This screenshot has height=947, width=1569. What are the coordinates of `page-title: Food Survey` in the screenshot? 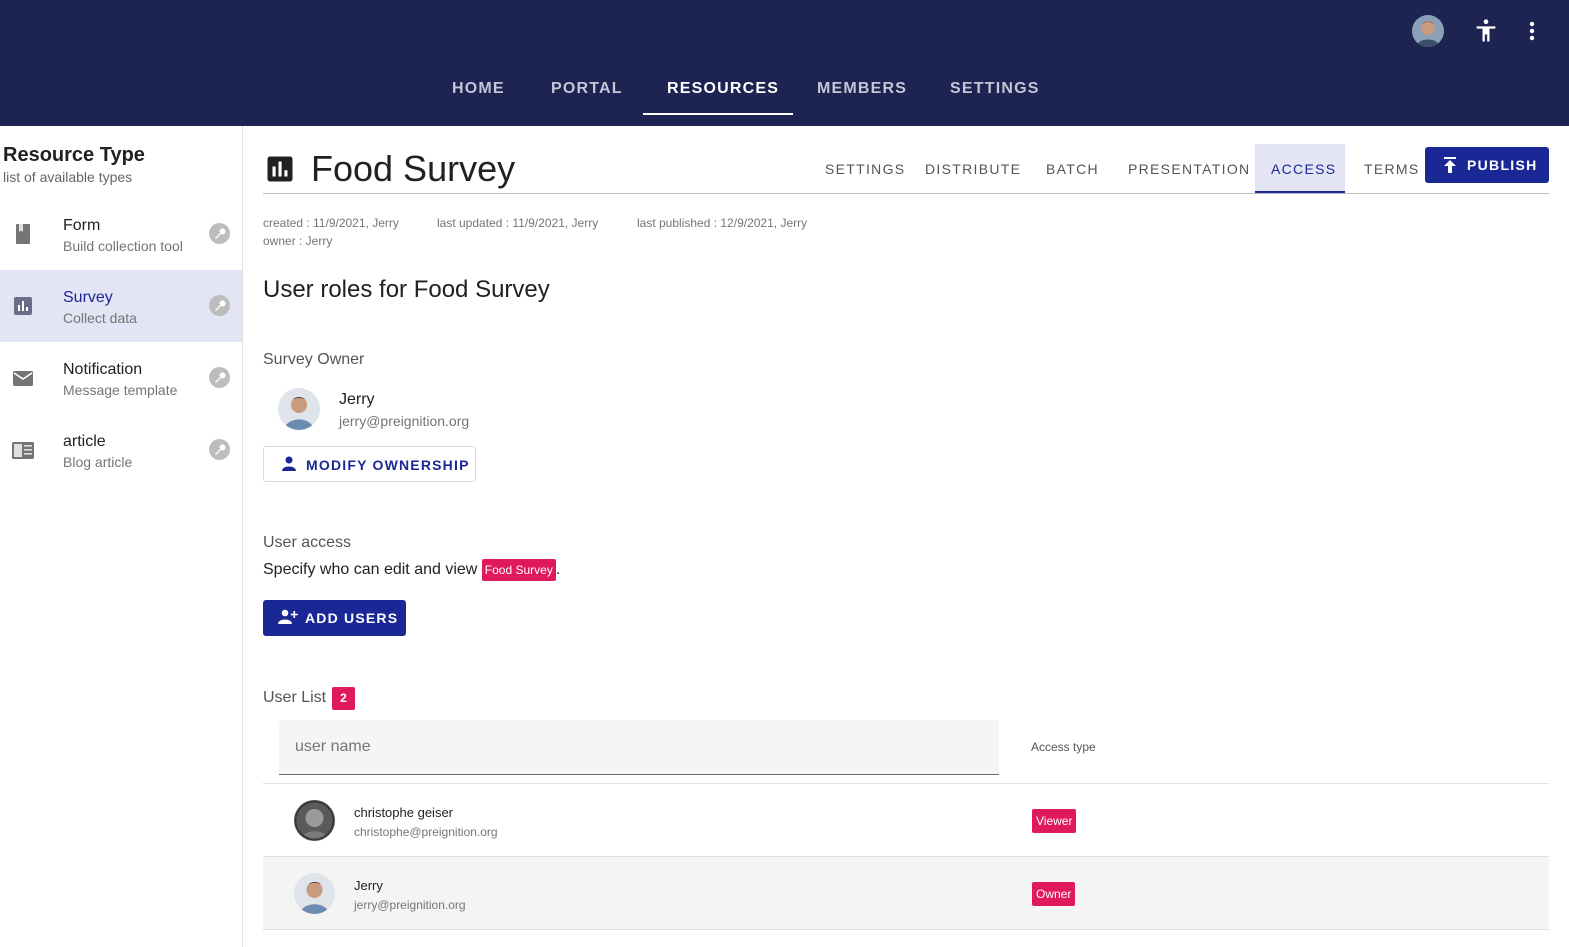 It's located at (413, 168).